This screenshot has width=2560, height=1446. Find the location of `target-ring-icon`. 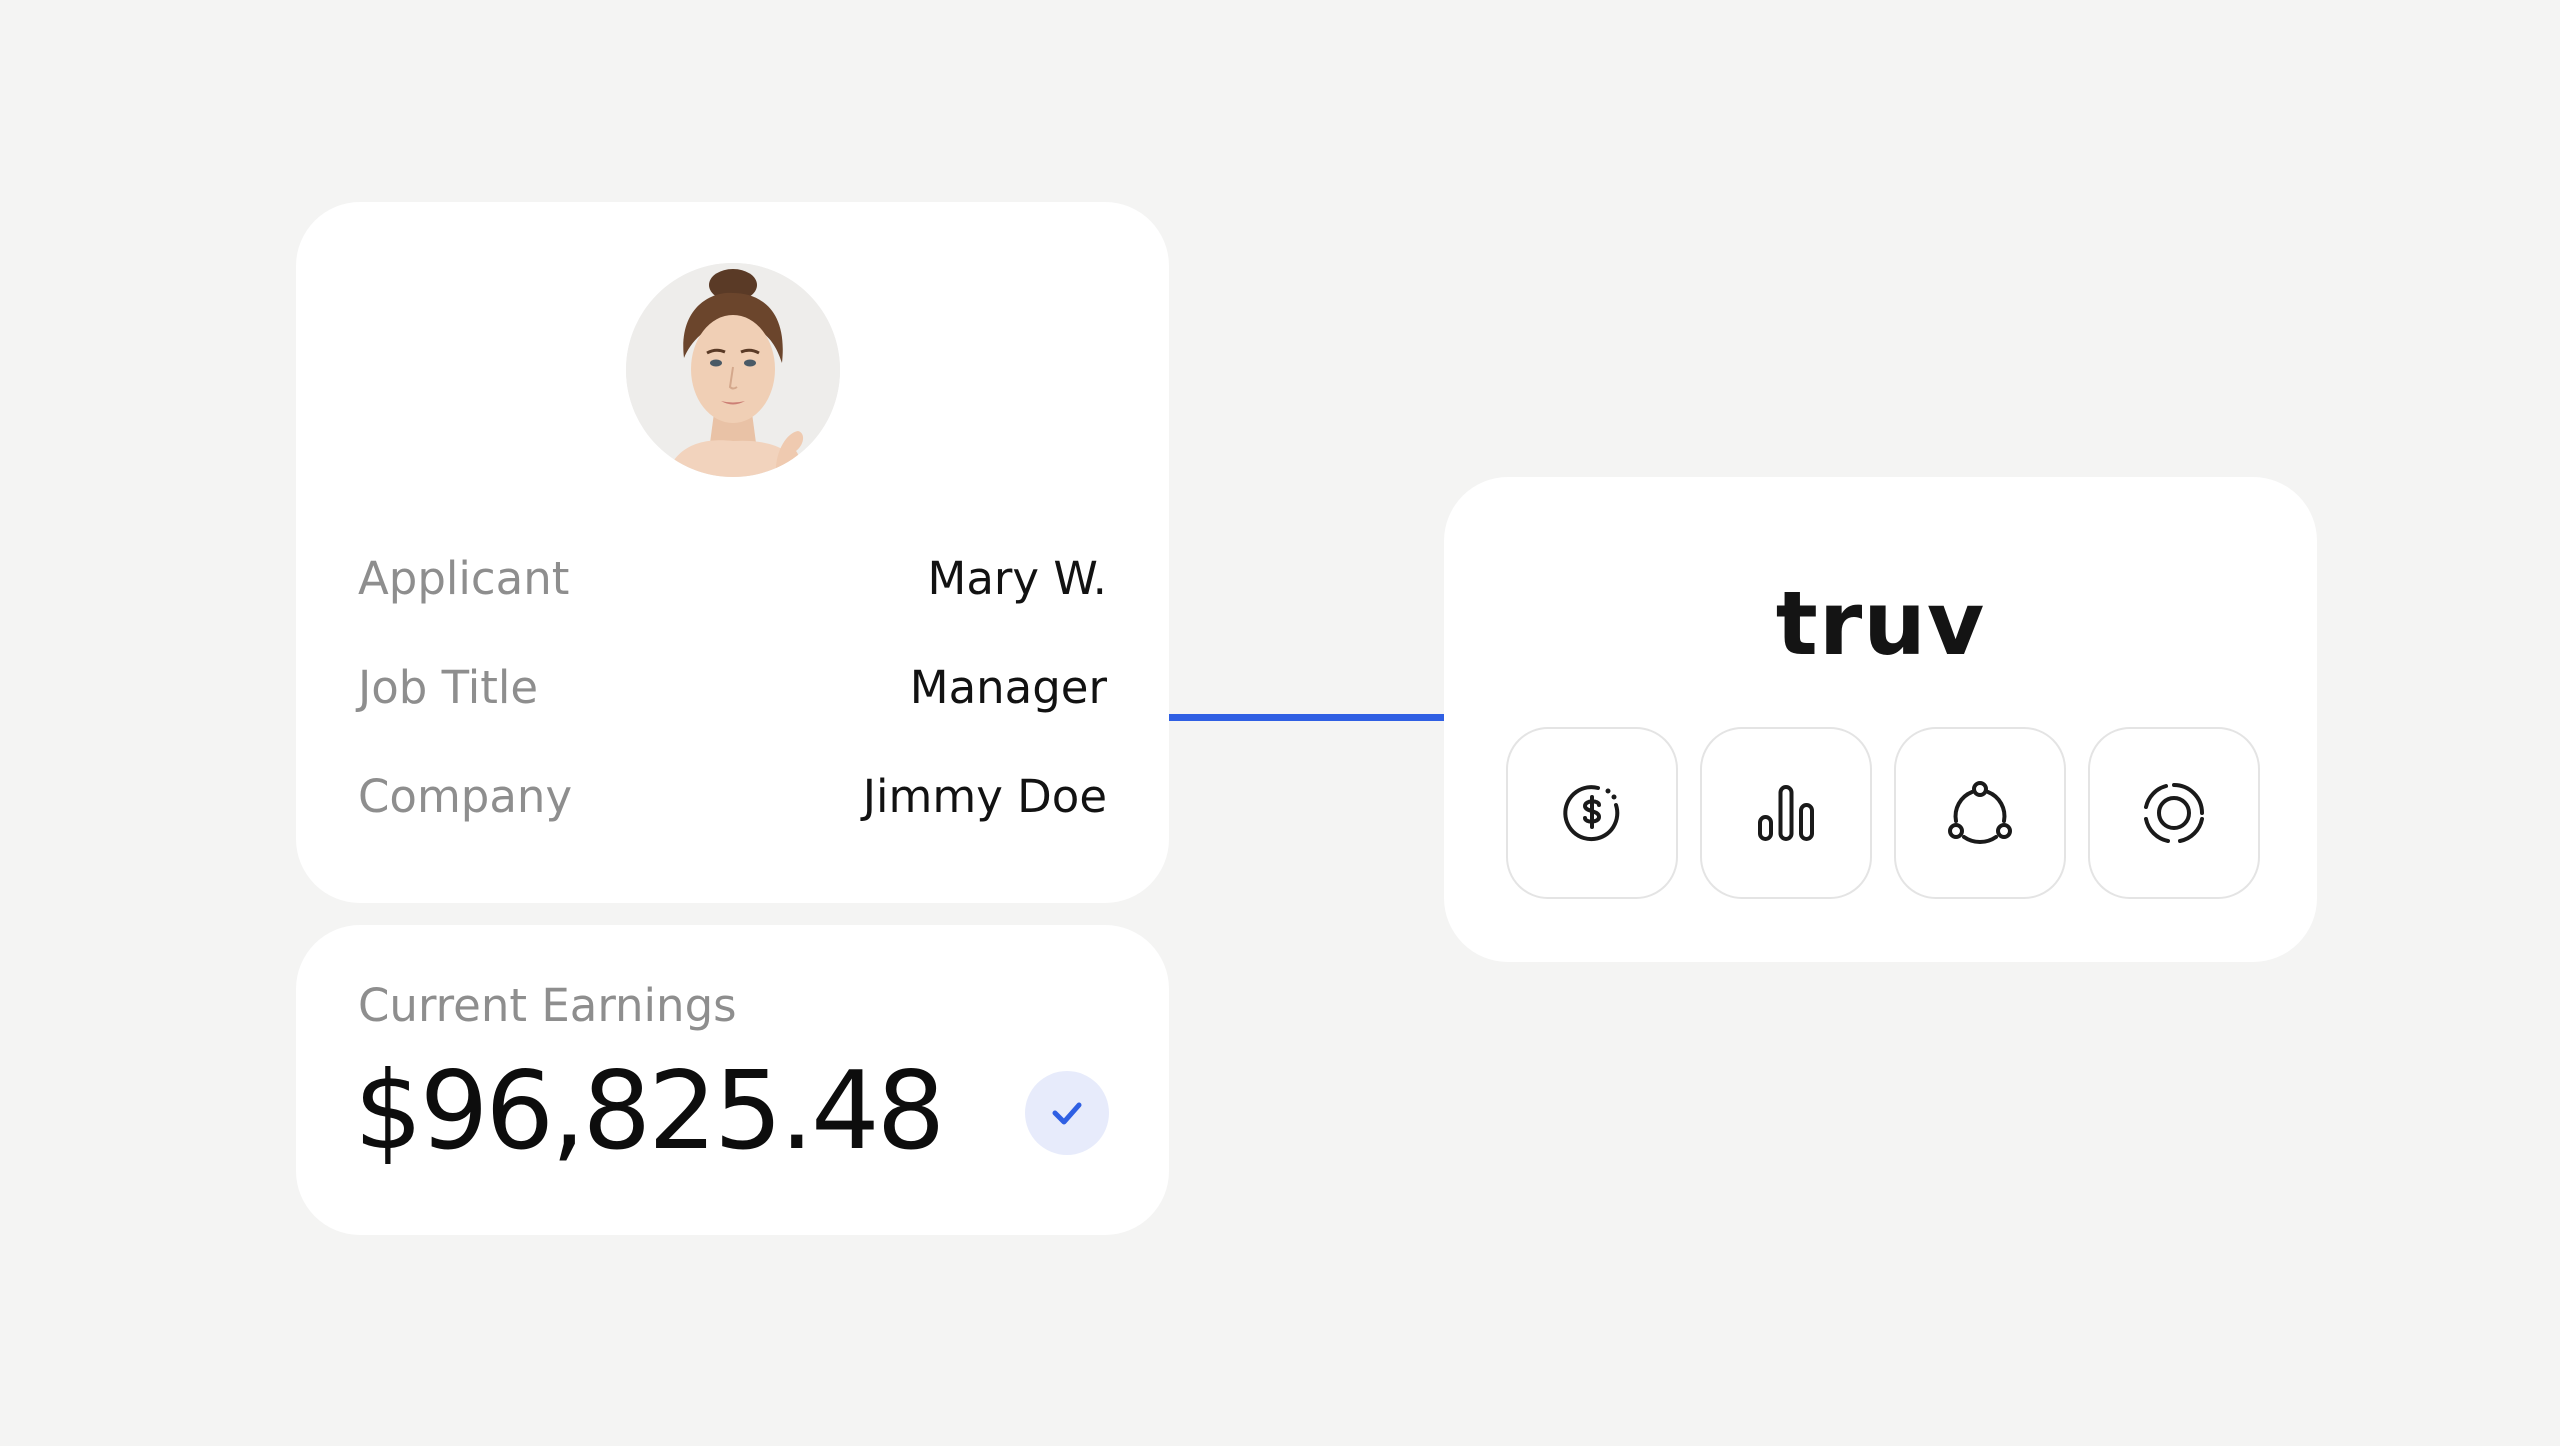

target-ring-icon is located at coordinates (2174, 813).